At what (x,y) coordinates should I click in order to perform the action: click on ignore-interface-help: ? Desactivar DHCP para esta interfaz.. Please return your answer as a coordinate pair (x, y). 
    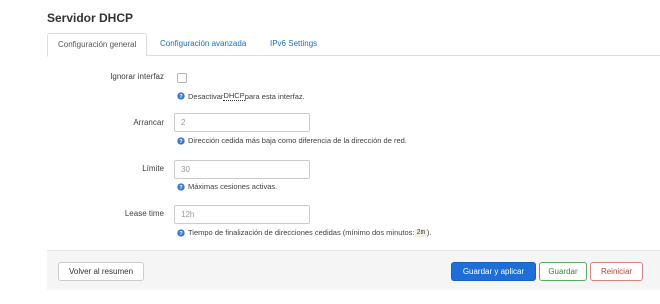
    Looking at the image, I should click on (241, 96).